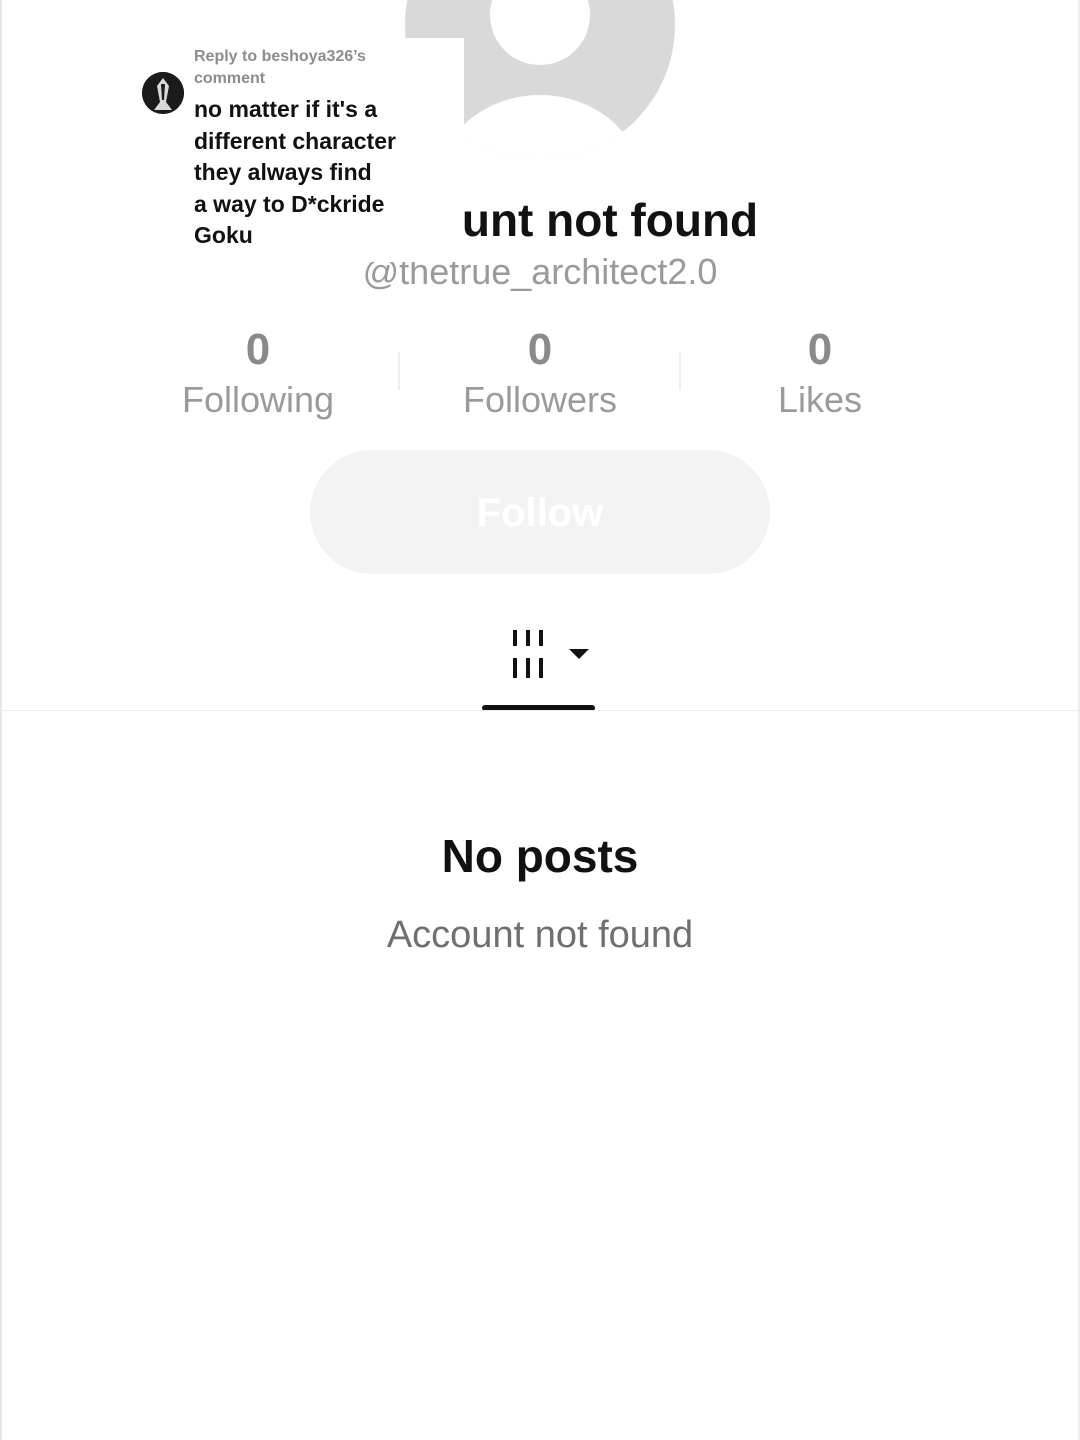 The height and width of the screenshot is (1440, 1080). Describe the element at coordinates (540, 710) in the screenshot. I see `tab-divider` at that location.